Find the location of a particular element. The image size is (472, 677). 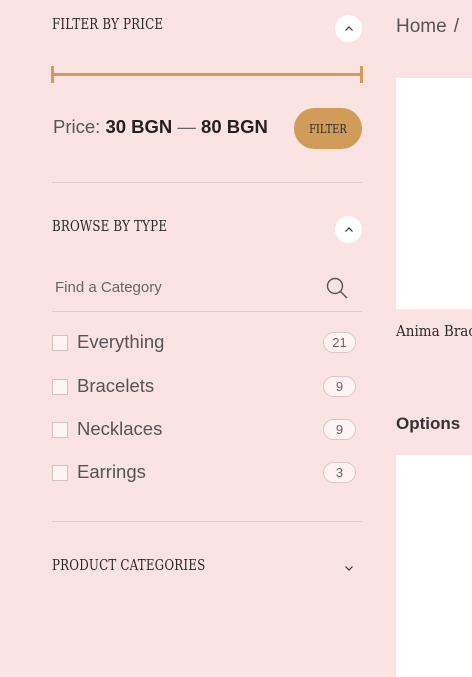

count-badge: 21 is located at coordinates (339, 342).